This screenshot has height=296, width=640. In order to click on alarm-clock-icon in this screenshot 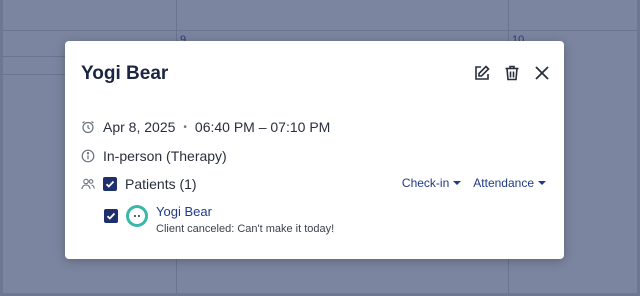, I will do `click(88, 127)`.